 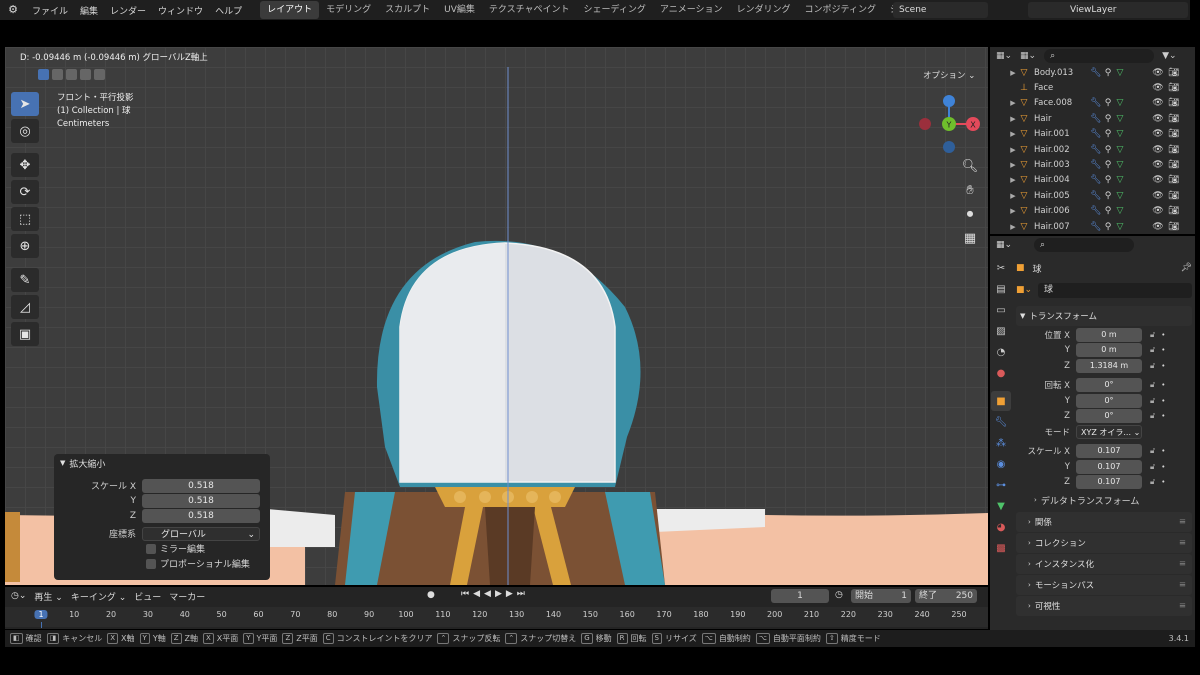 I want to click on select-invert-icon, so click(x=85, y=74).